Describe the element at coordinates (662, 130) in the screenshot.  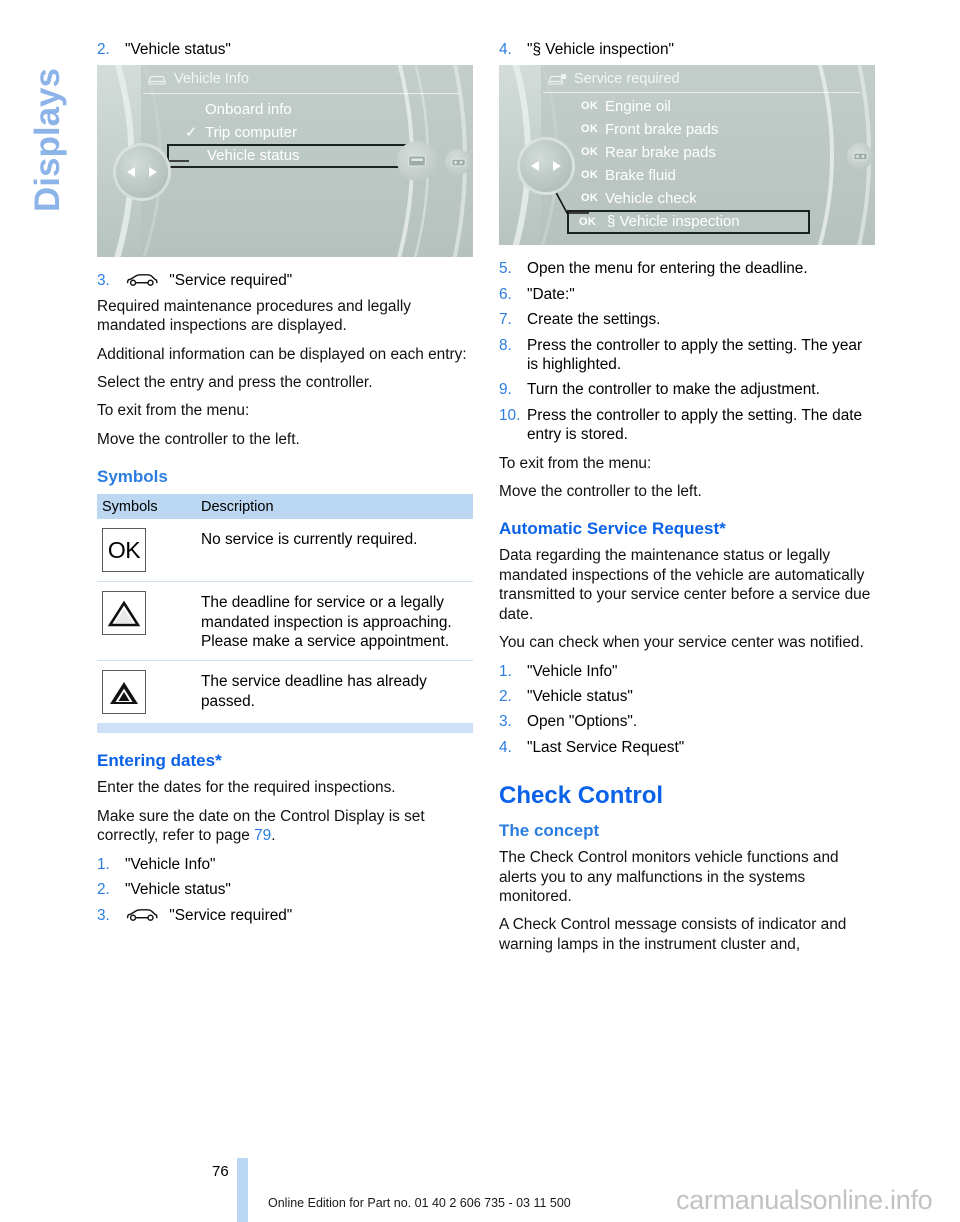
I see `menu-item-label: Front brake pads` at that location.